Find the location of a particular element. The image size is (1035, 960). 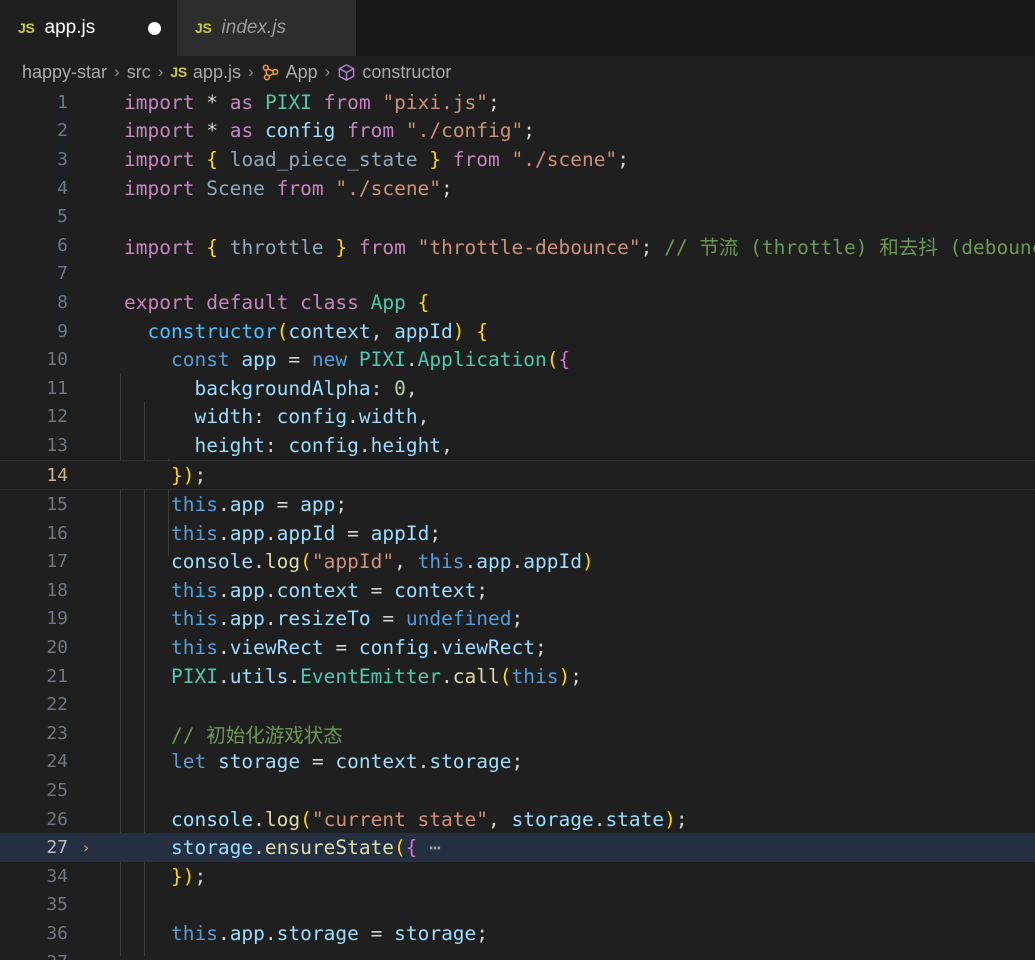

code-line: 22 is located at coordinates (517, 704).